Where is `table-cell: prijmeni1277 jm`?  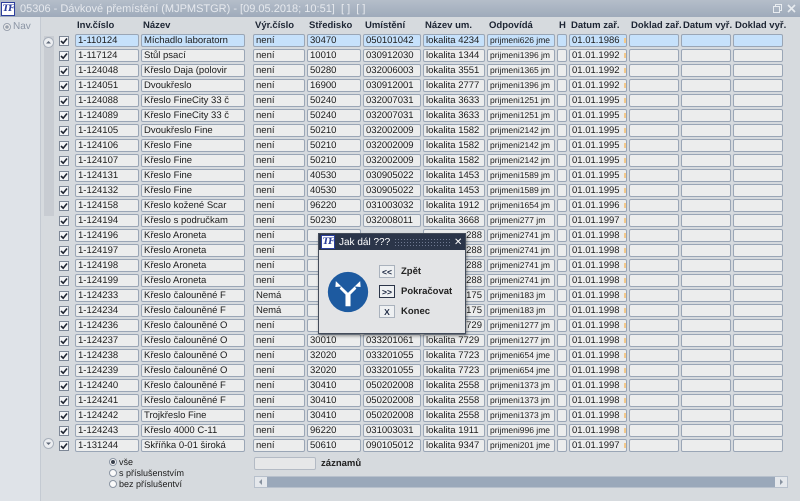 table-cell: prijmeni1277 jm is located at coordinates (521, 340).